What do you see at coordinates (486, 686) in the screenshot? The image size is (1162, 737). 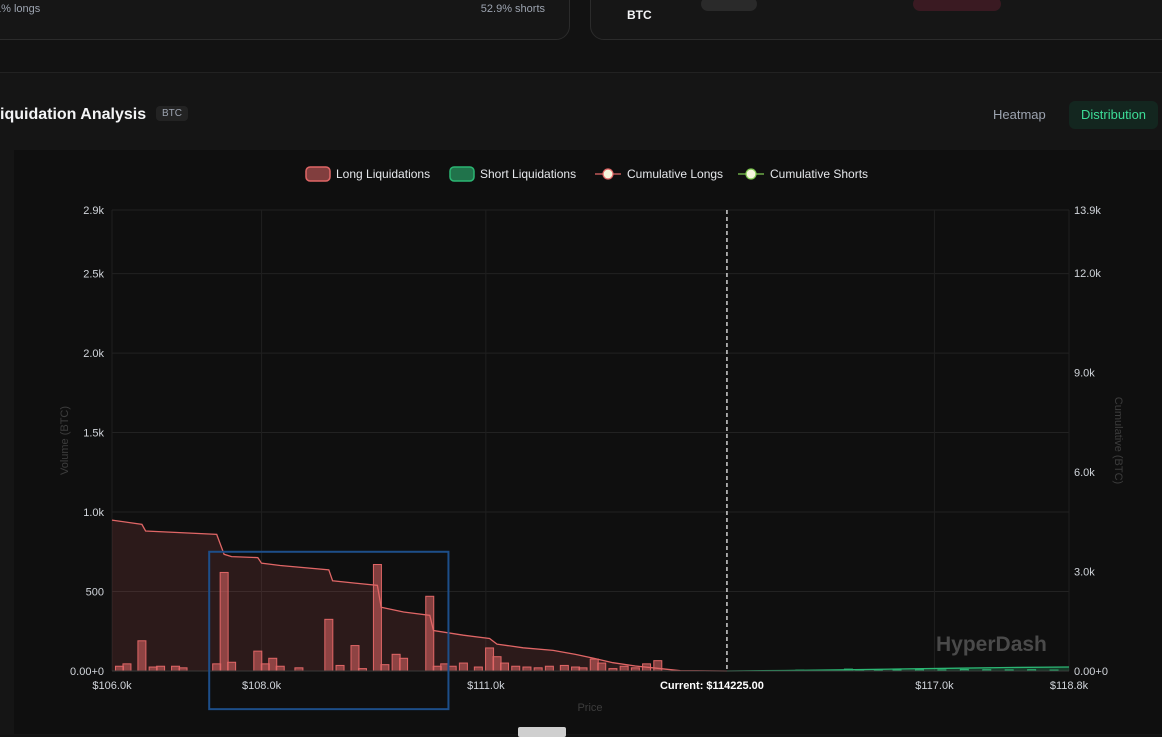 I see `x-tick-label: $111.0k` at bounding box center [486, 686].